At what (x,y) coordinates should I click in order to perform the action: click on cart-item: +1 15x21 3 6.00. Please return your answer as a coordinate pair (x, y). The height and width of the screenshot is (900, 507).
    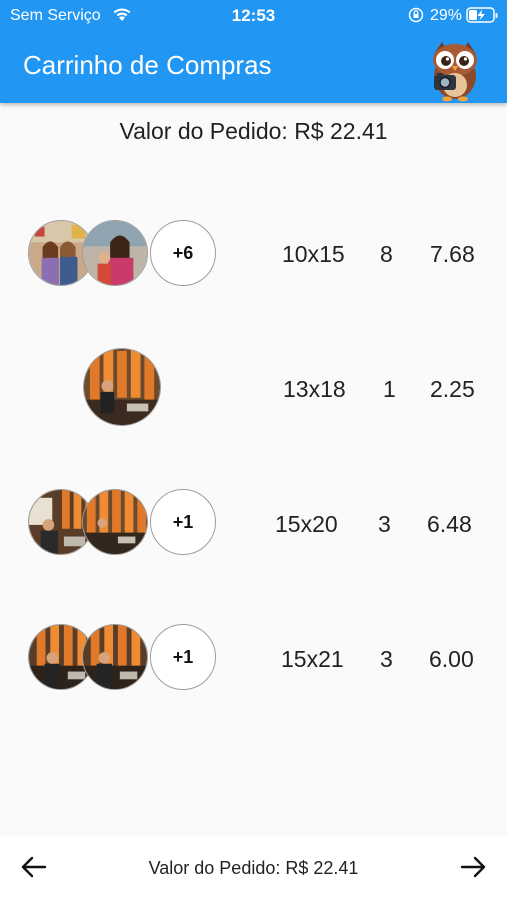
    Looking at the image, I should click on (253, 658).